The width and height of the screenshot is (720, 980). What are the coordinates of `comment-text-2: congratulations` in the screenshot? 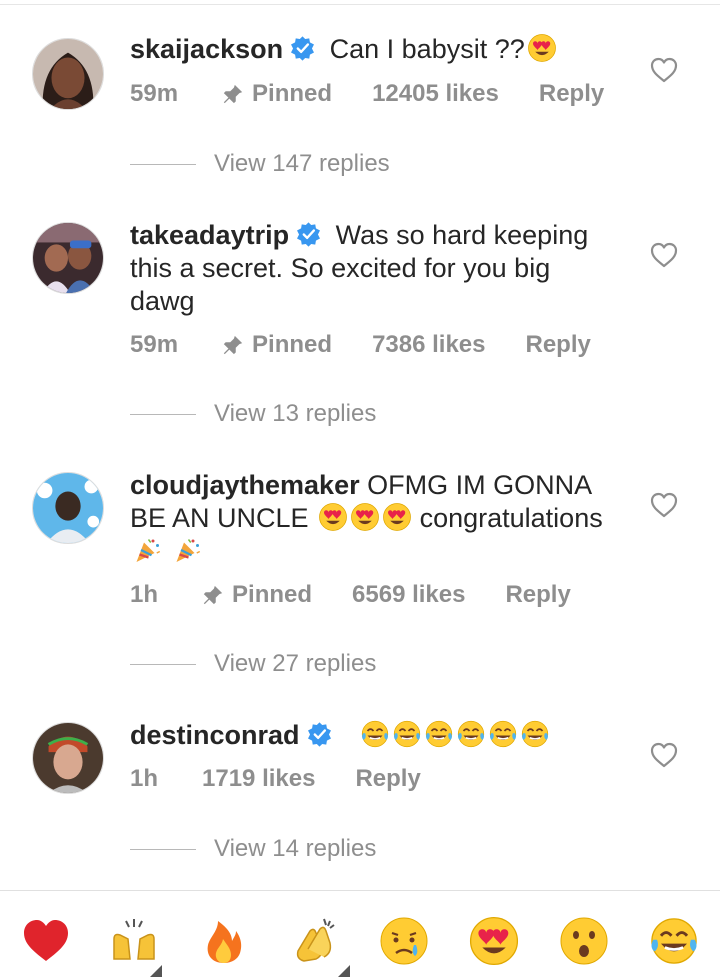 It's located at (511, 518).